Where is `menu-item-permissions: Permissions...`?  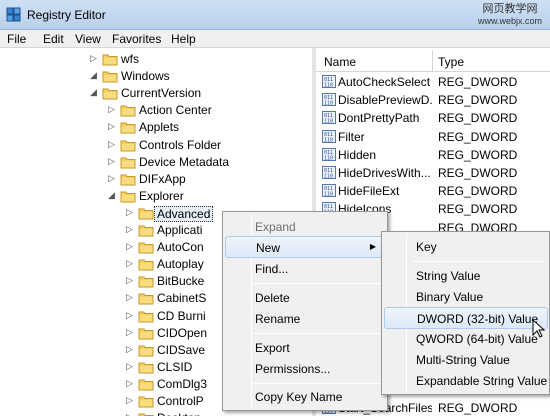 menu-item-permissions: Permissions... is located at coordinates (305, 369).